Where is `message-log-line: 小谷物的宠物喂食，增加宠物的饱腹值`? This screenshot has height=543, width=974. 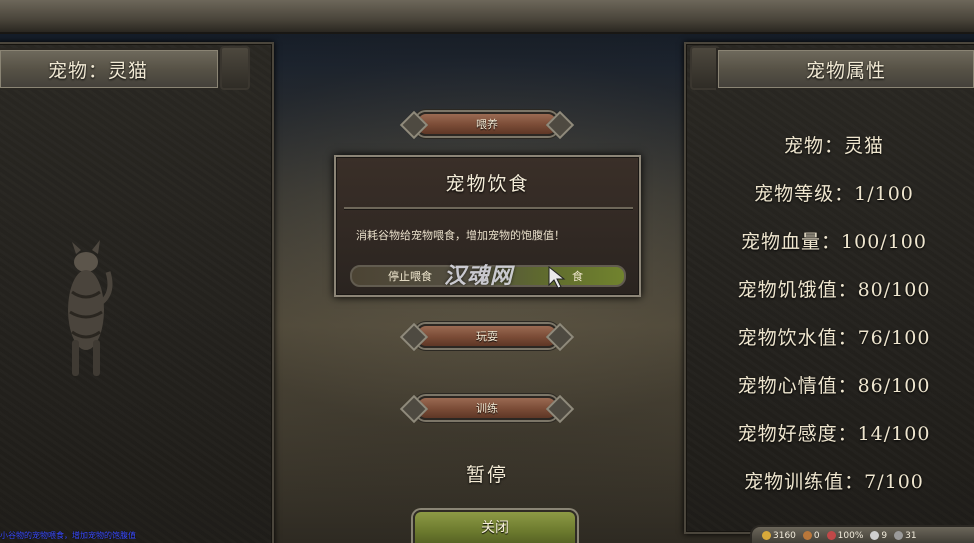 message-log-line: 小谷物的宠物喂食，增加宠物的饱腹值 is located at coordinates (68, 535).